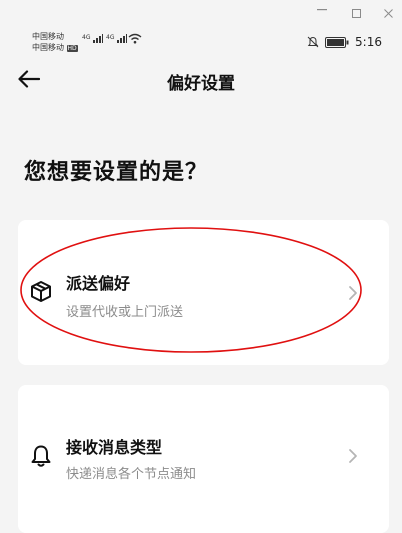 The image size is (402, 533). I want to click on status-time: 5:16, so click(368, 42).